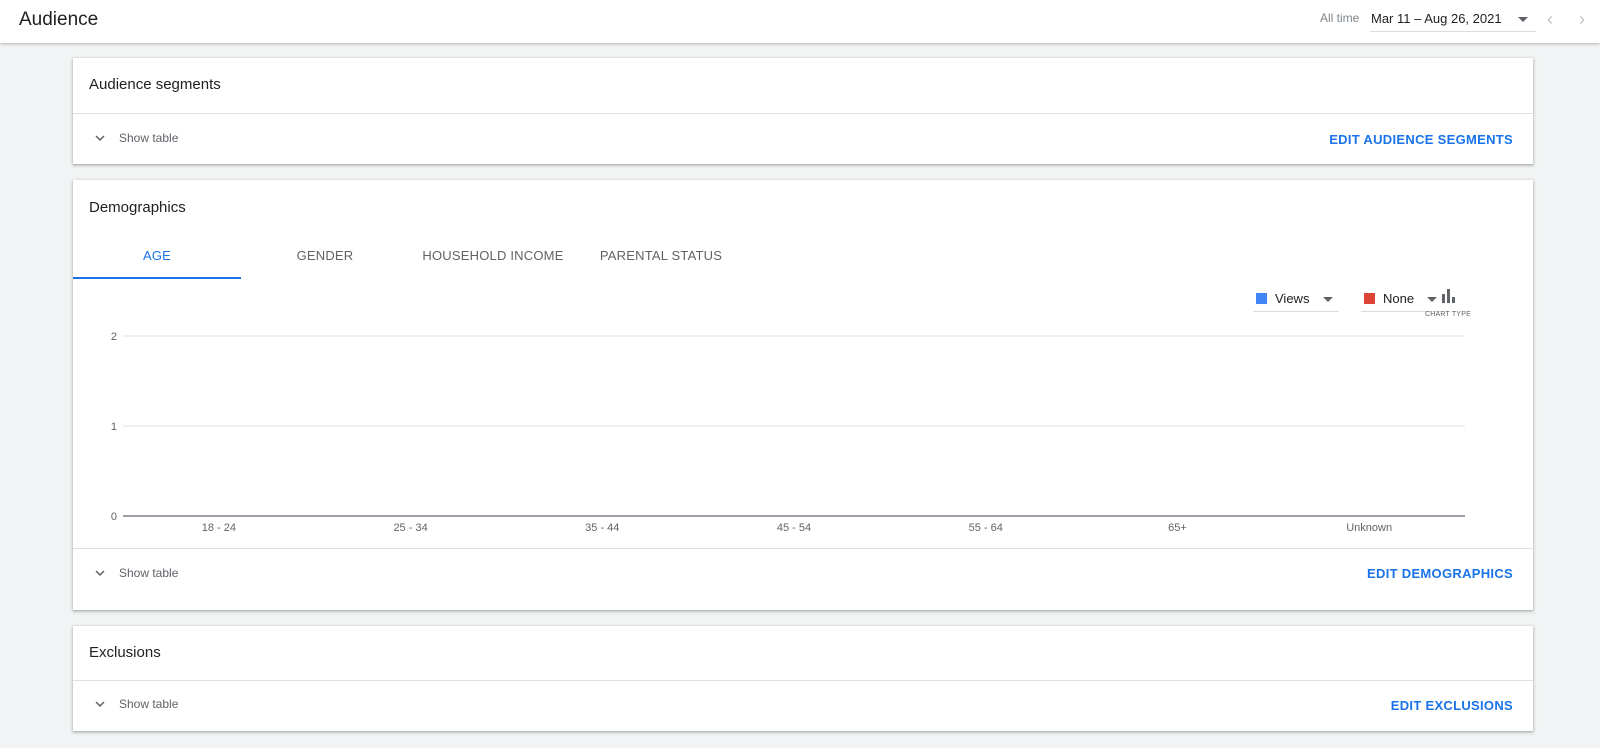 The width and height of the screenshot is (1600, 748). Describe the element at coordinates (59, 19) in the screenshot. I see `page-title: Audience` at that location.